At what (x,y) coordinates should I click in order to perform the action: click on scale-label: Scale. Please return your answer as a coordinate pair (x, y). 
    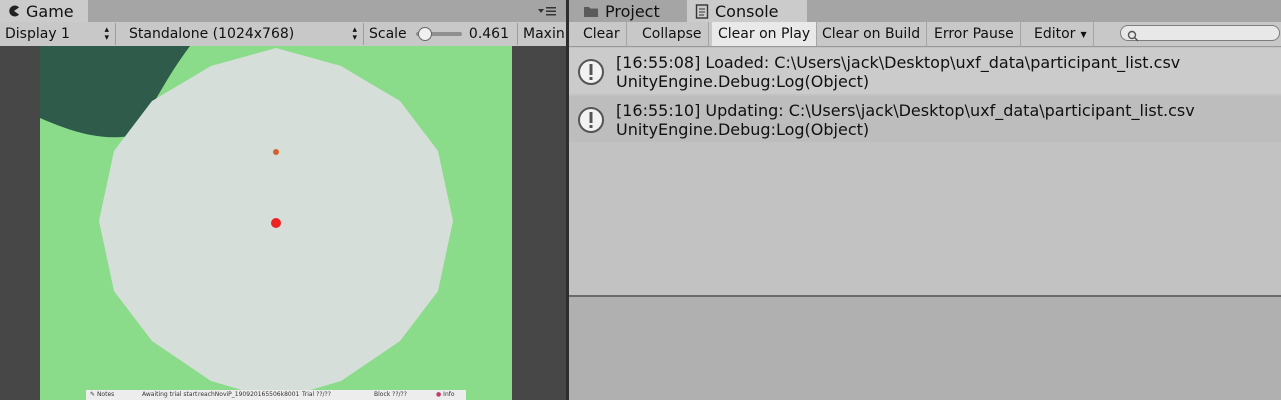
    Looking at the image, I should click on (388, 34).